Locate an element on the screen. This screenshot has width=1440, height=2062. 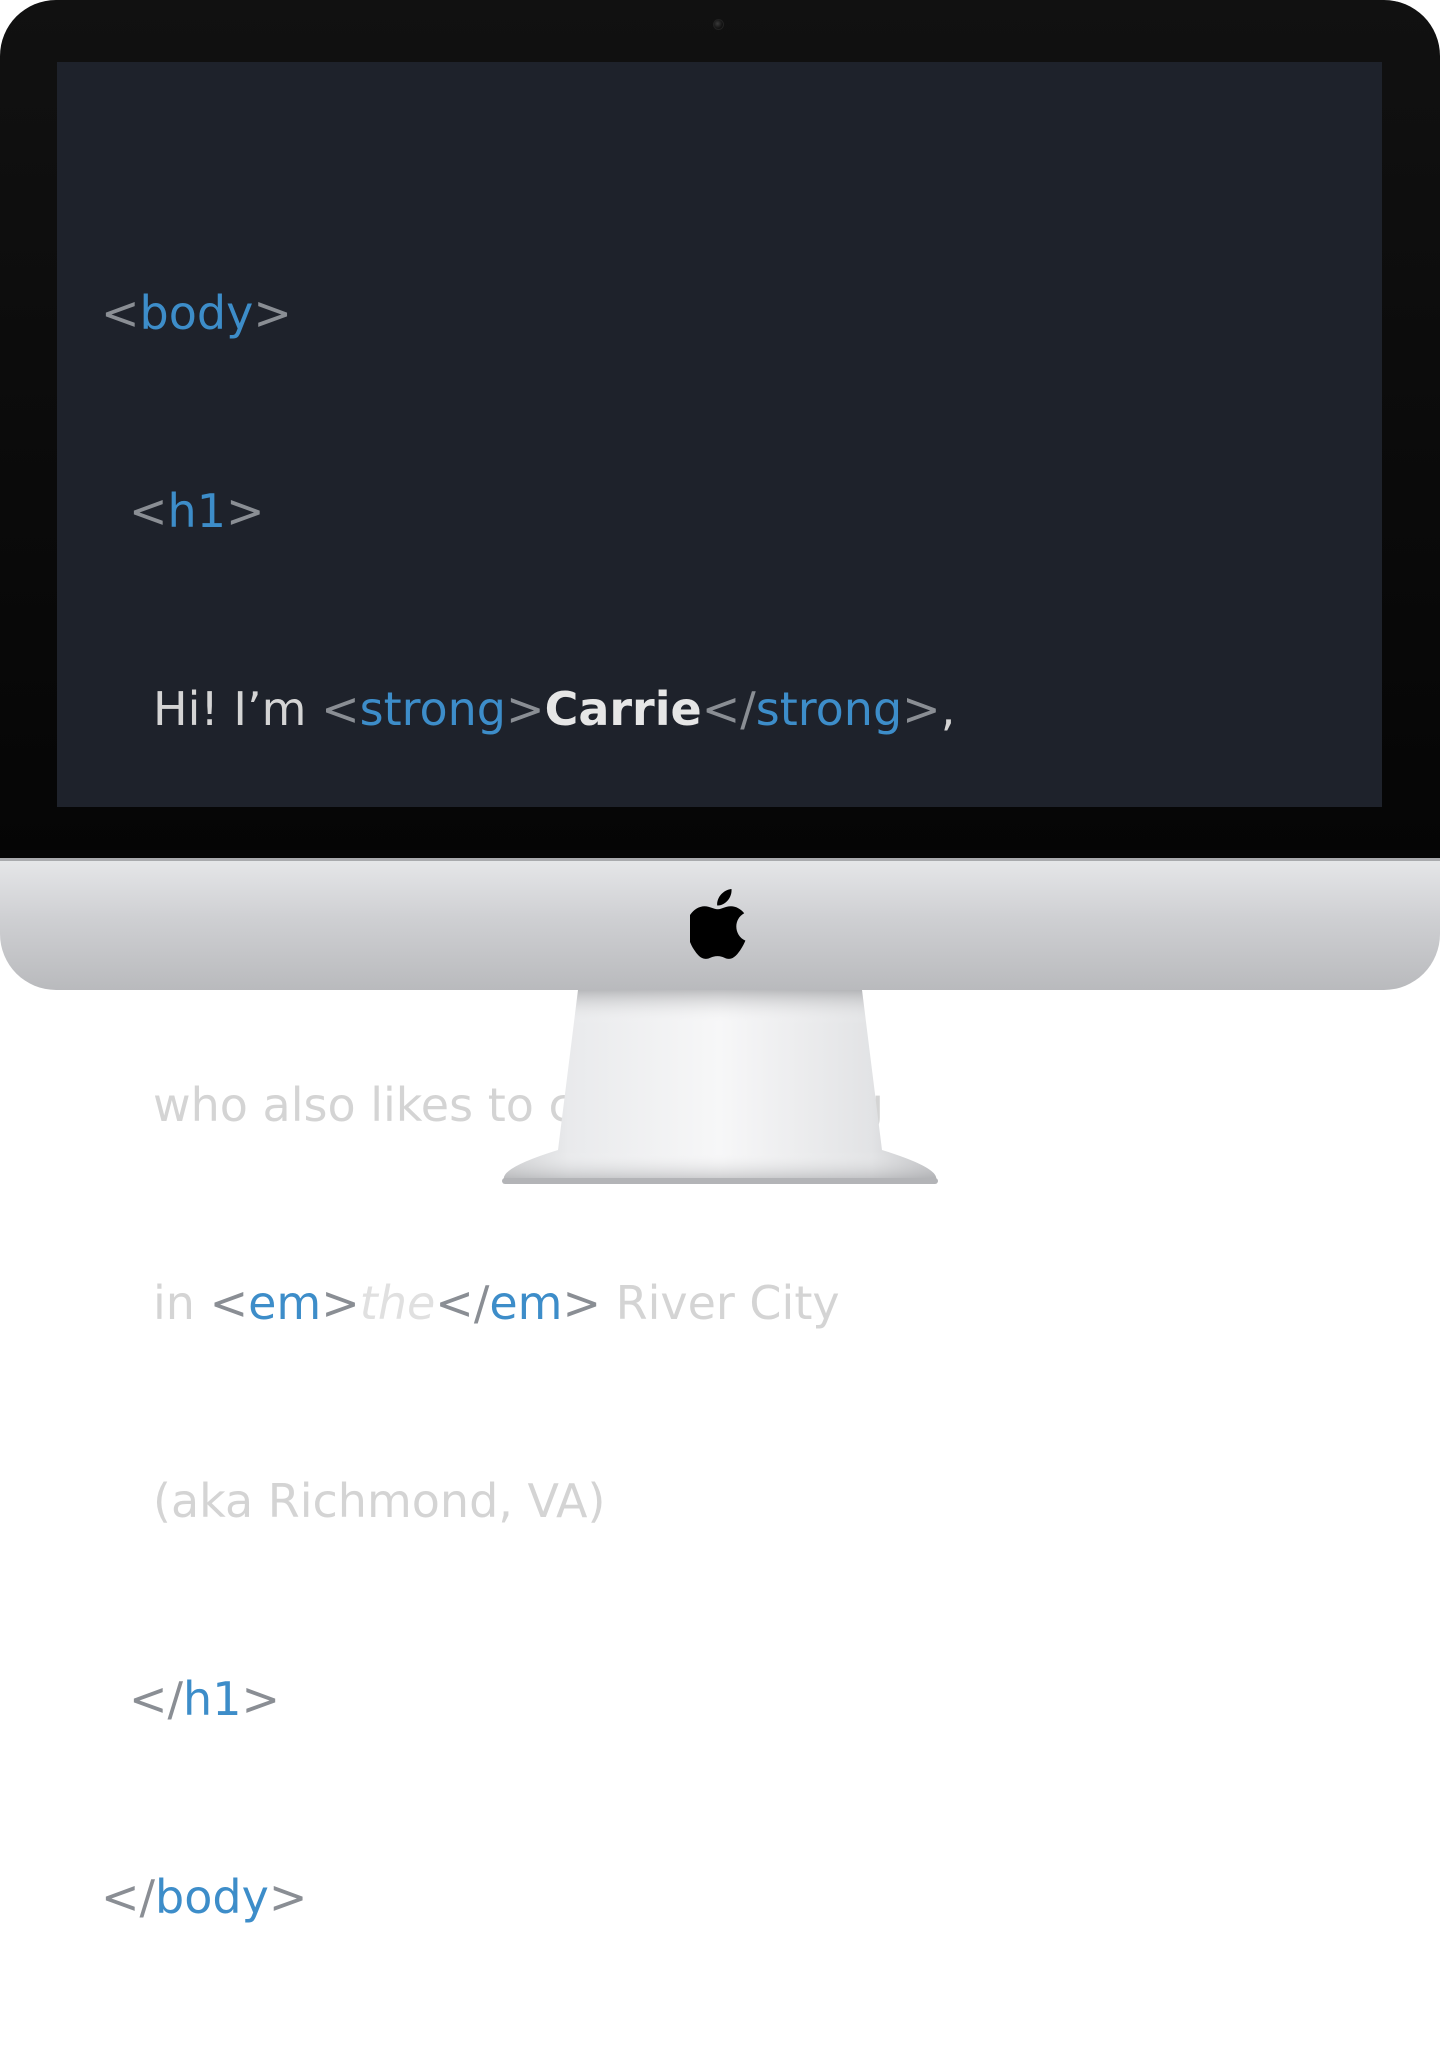
monitor-stand is located at coordinates (720, 1087).